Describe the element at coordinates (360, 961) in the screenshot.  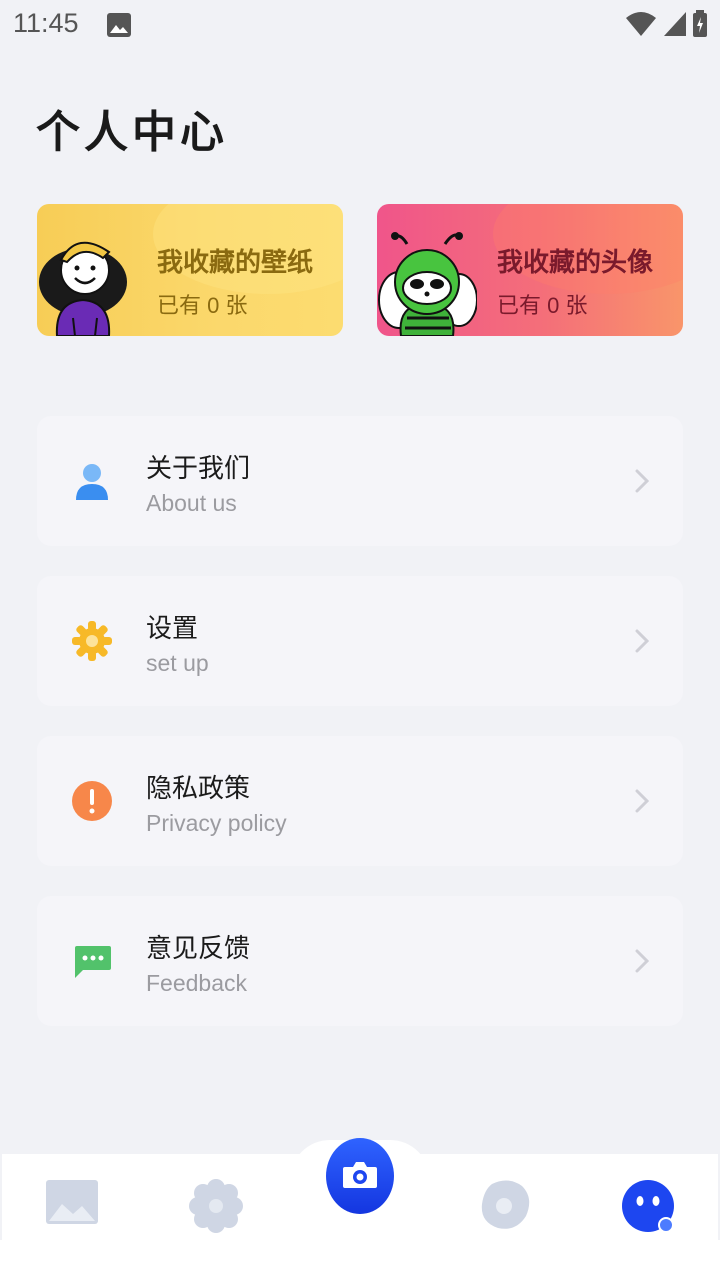
I see `menu-item-feedback: 意见反馈 Feedback` at that location.